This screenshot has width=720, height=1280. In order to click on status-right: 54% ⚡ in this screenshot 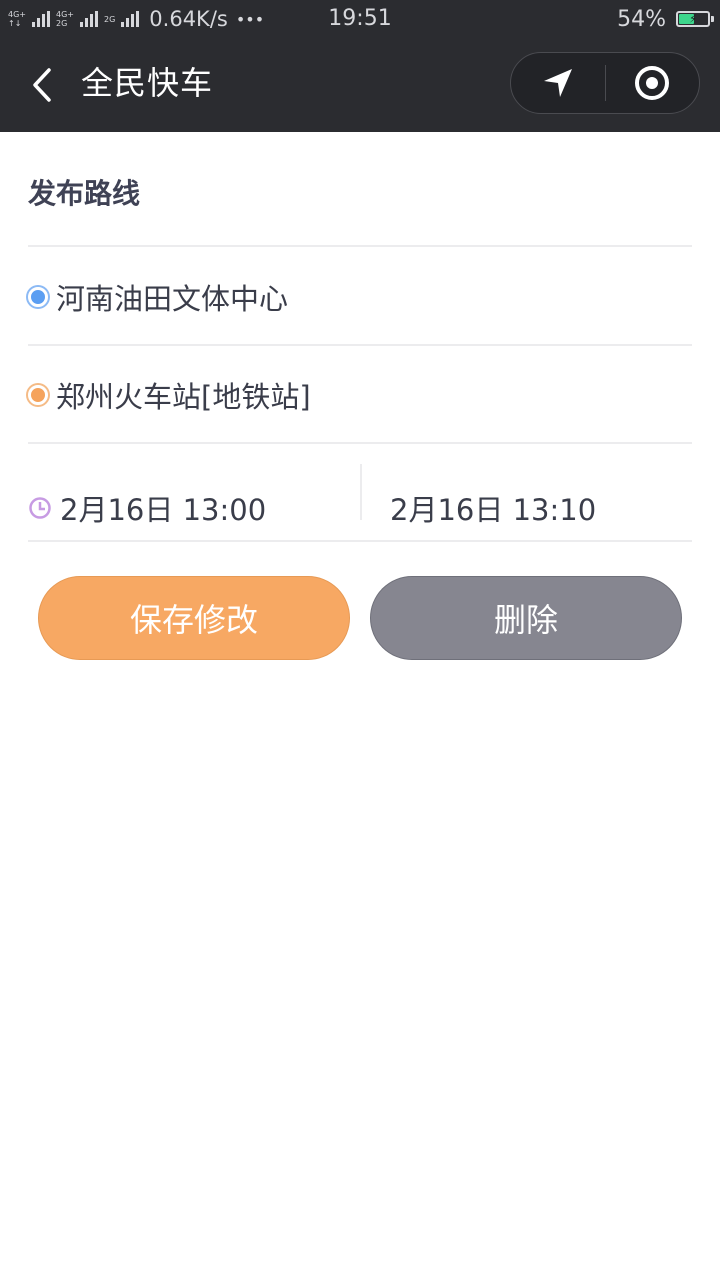, I will do `click(665, 19)`.